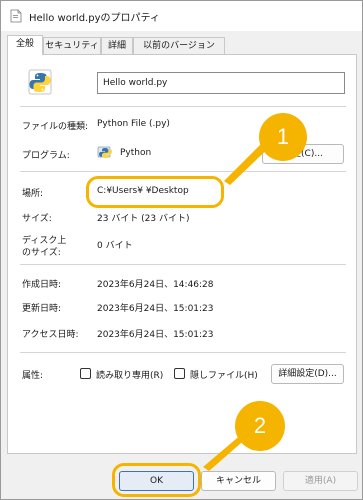  What do you see at coordinates (41, 253) in the screenshot?
I see `disk-size-label-line2: のサイズ:` at bounding box center [41, 253].